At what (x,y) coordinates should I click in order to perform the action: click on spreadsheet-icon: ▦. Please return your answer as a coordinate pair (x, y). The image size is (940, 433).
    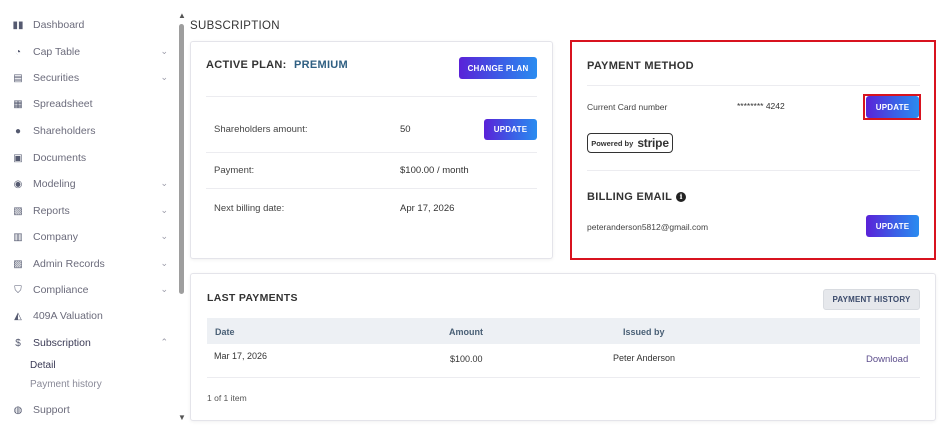
    Looking at the image, I should click on (18, 104).